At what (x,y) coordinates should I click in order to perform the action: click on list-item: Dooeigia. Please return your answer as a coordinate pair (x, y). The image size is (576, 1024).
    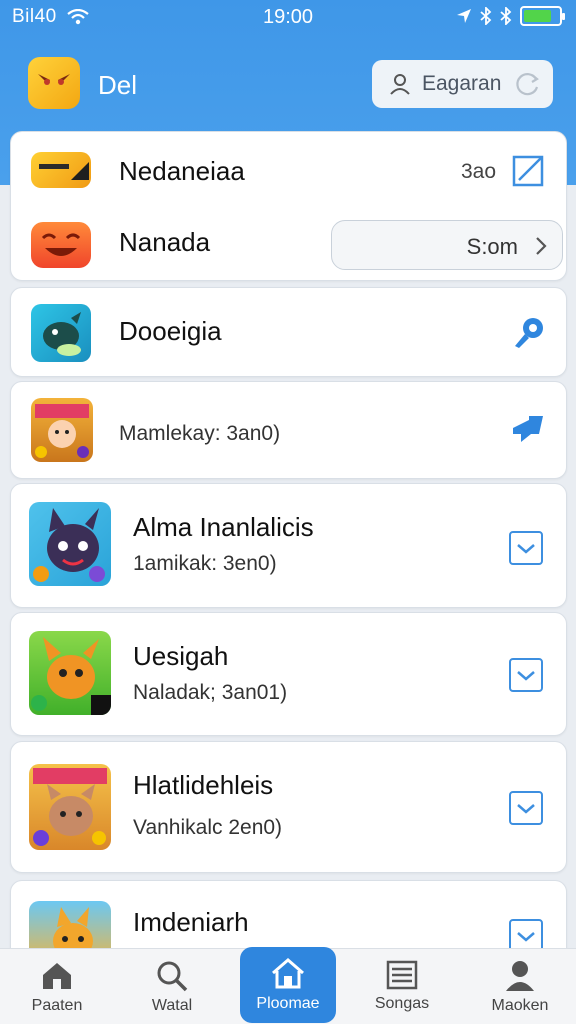
    Looking at the image, I should click on (288, 332).